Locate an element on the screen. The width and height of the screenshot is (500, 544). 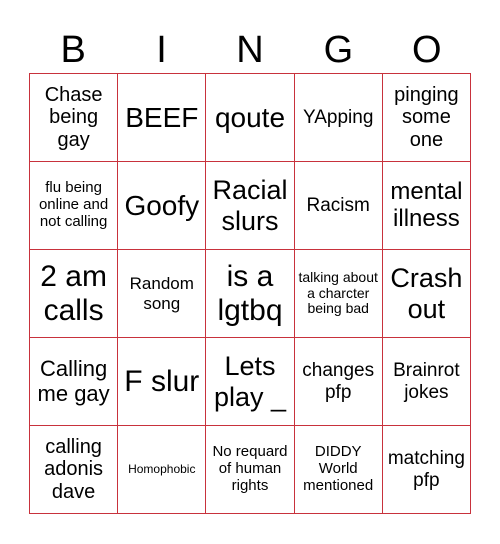
bingo-header: B I N G O is located at coordinates (250, 50).